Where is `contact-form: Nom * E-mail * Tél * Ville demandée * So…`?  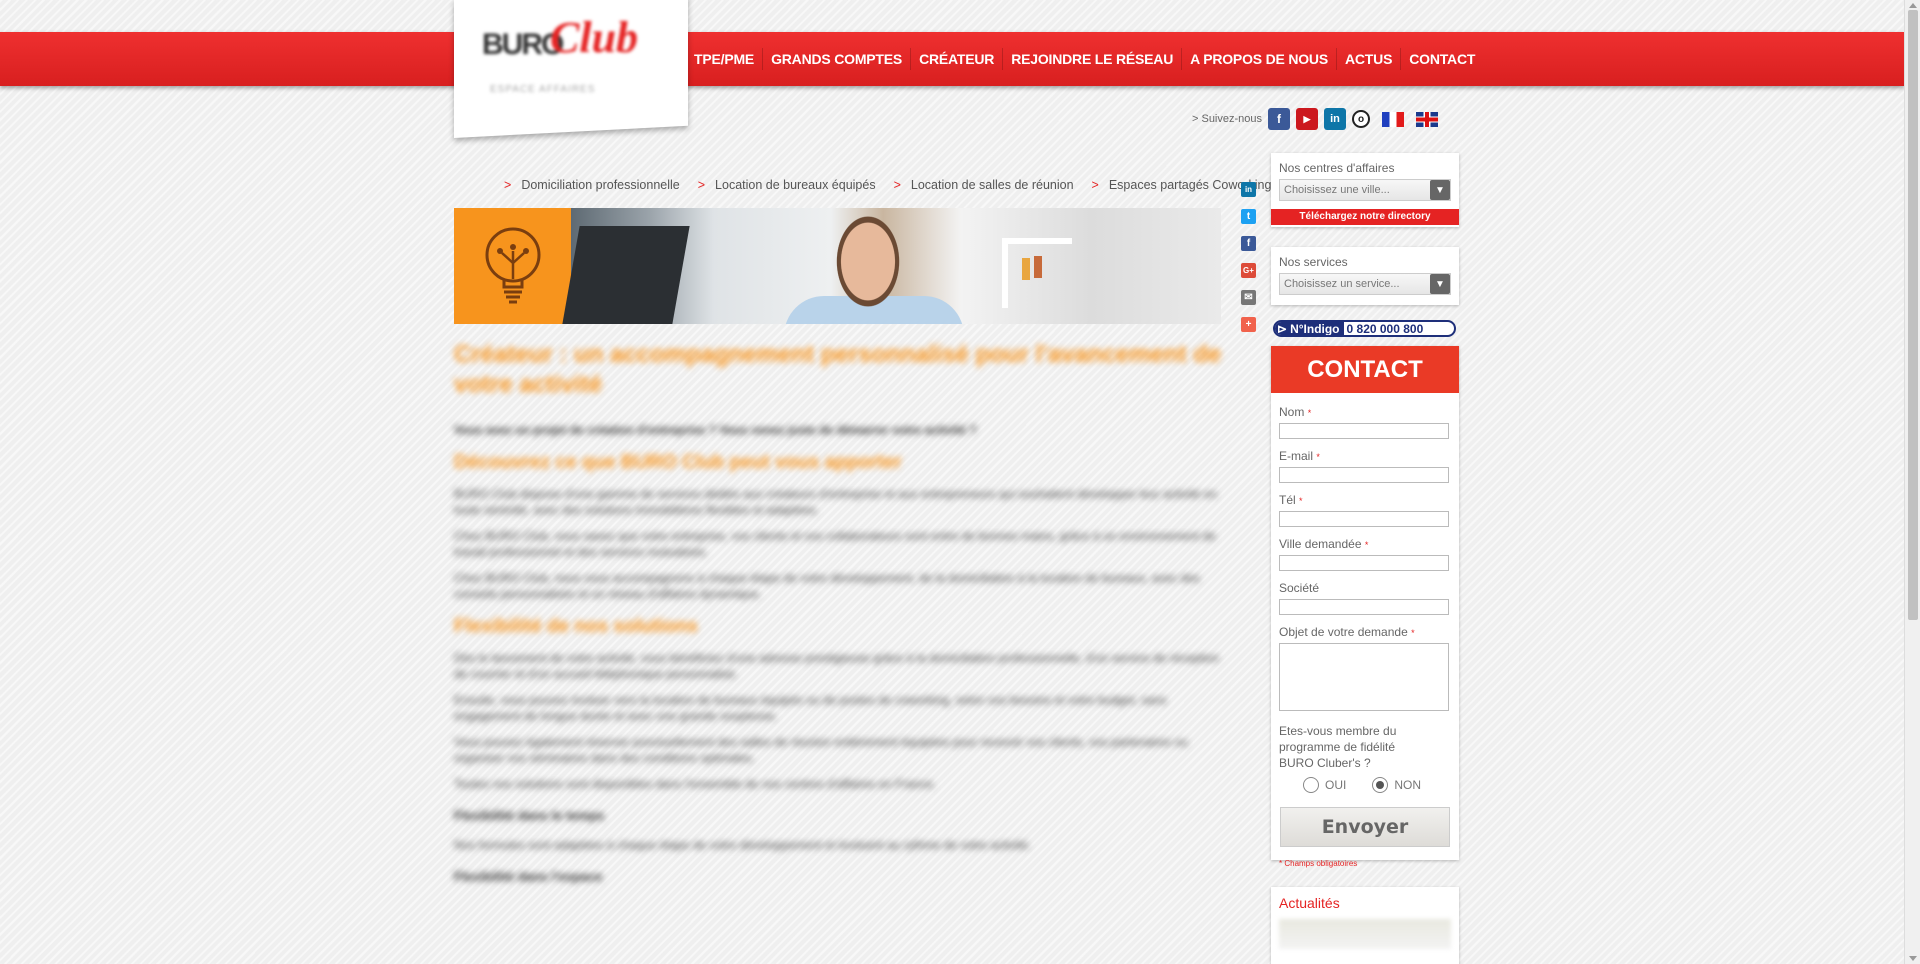 contact-form: Nom * E-mail * Tél * Ville demandée * So… is located at coordinates (1365, 630).